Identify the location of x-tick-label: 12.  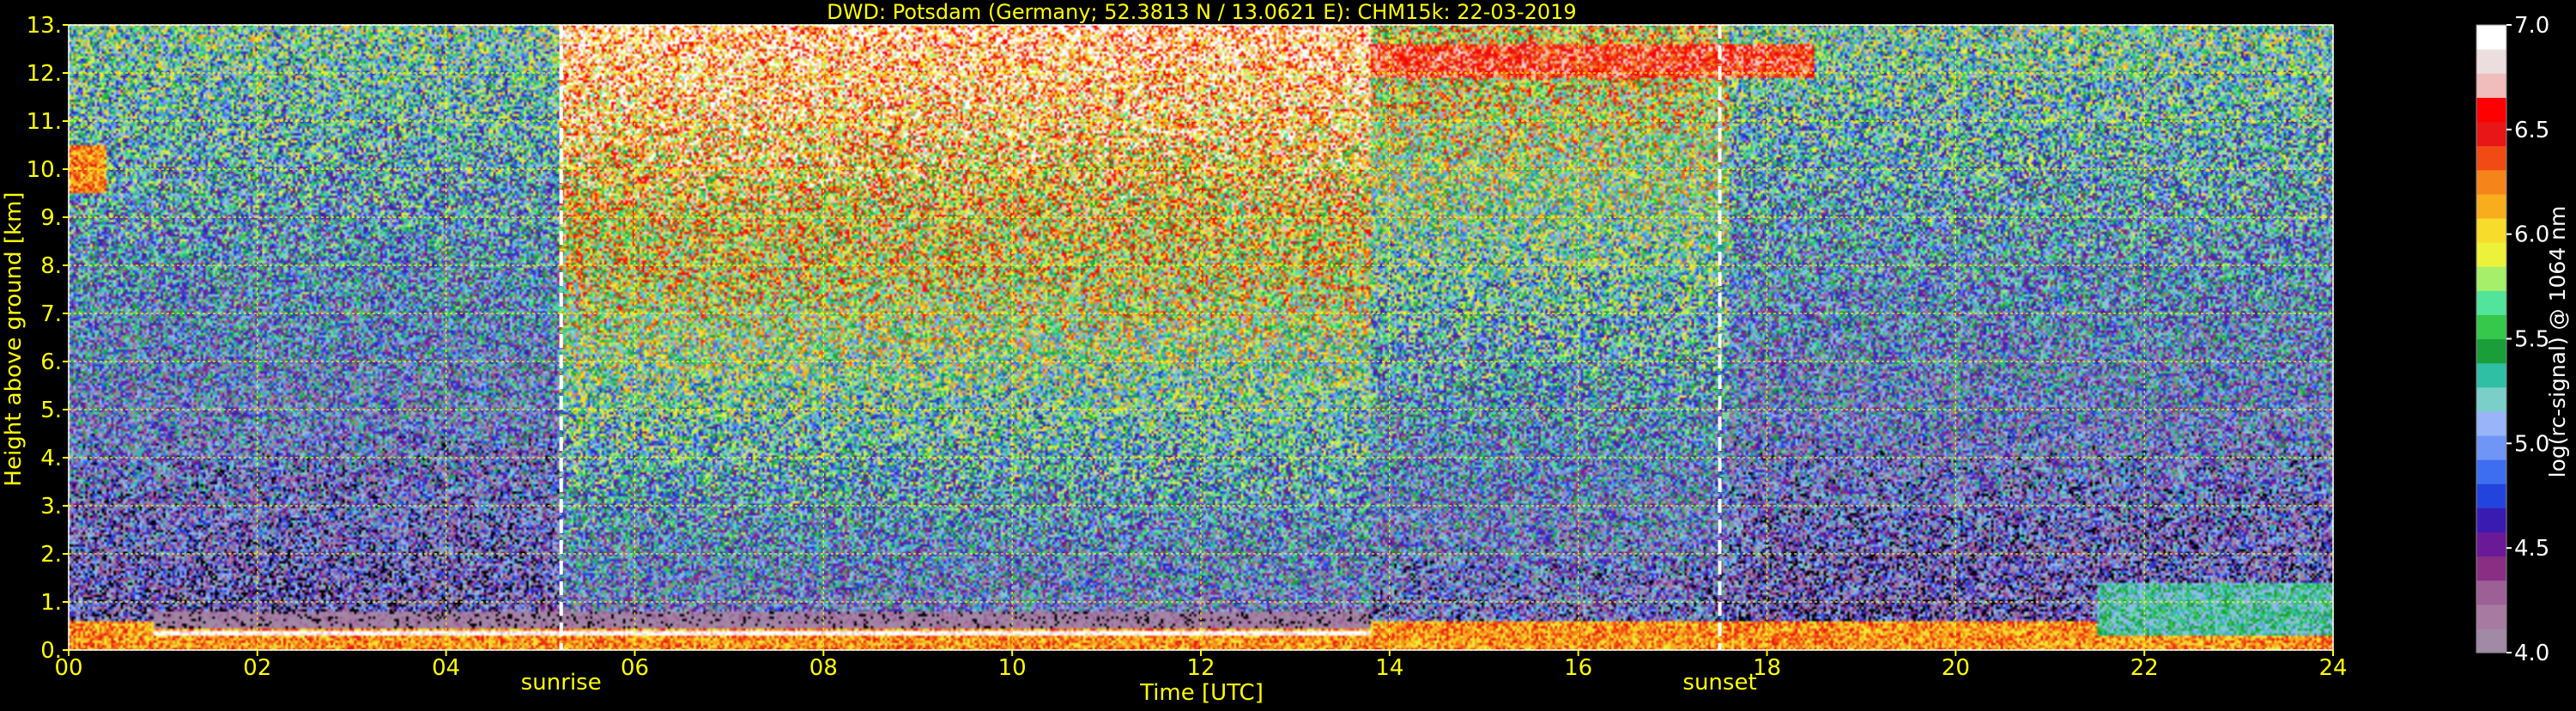
(1200, 668).